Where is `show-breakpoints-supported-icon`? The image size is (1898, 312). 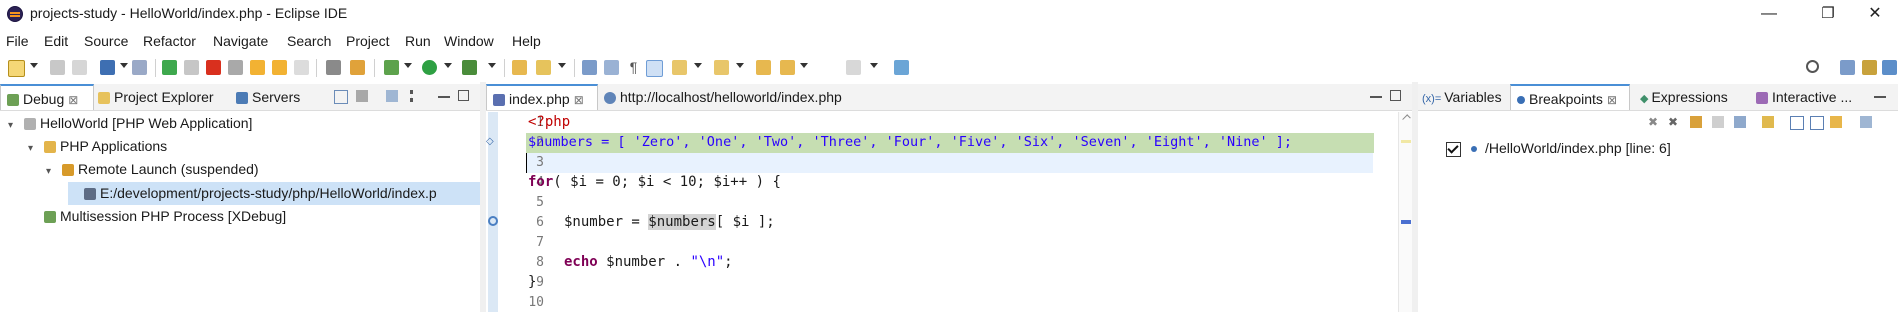 show-breakpoints-supported-icon is located at coordinates (1696, 122).